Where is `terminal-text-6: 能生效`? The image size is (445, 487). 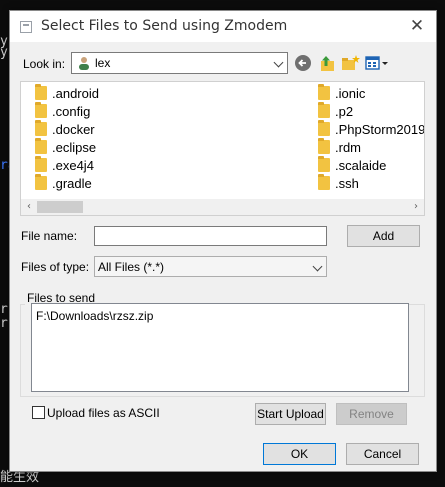 terminal-text-6: 能生效 is located at coordinates (20, 477).